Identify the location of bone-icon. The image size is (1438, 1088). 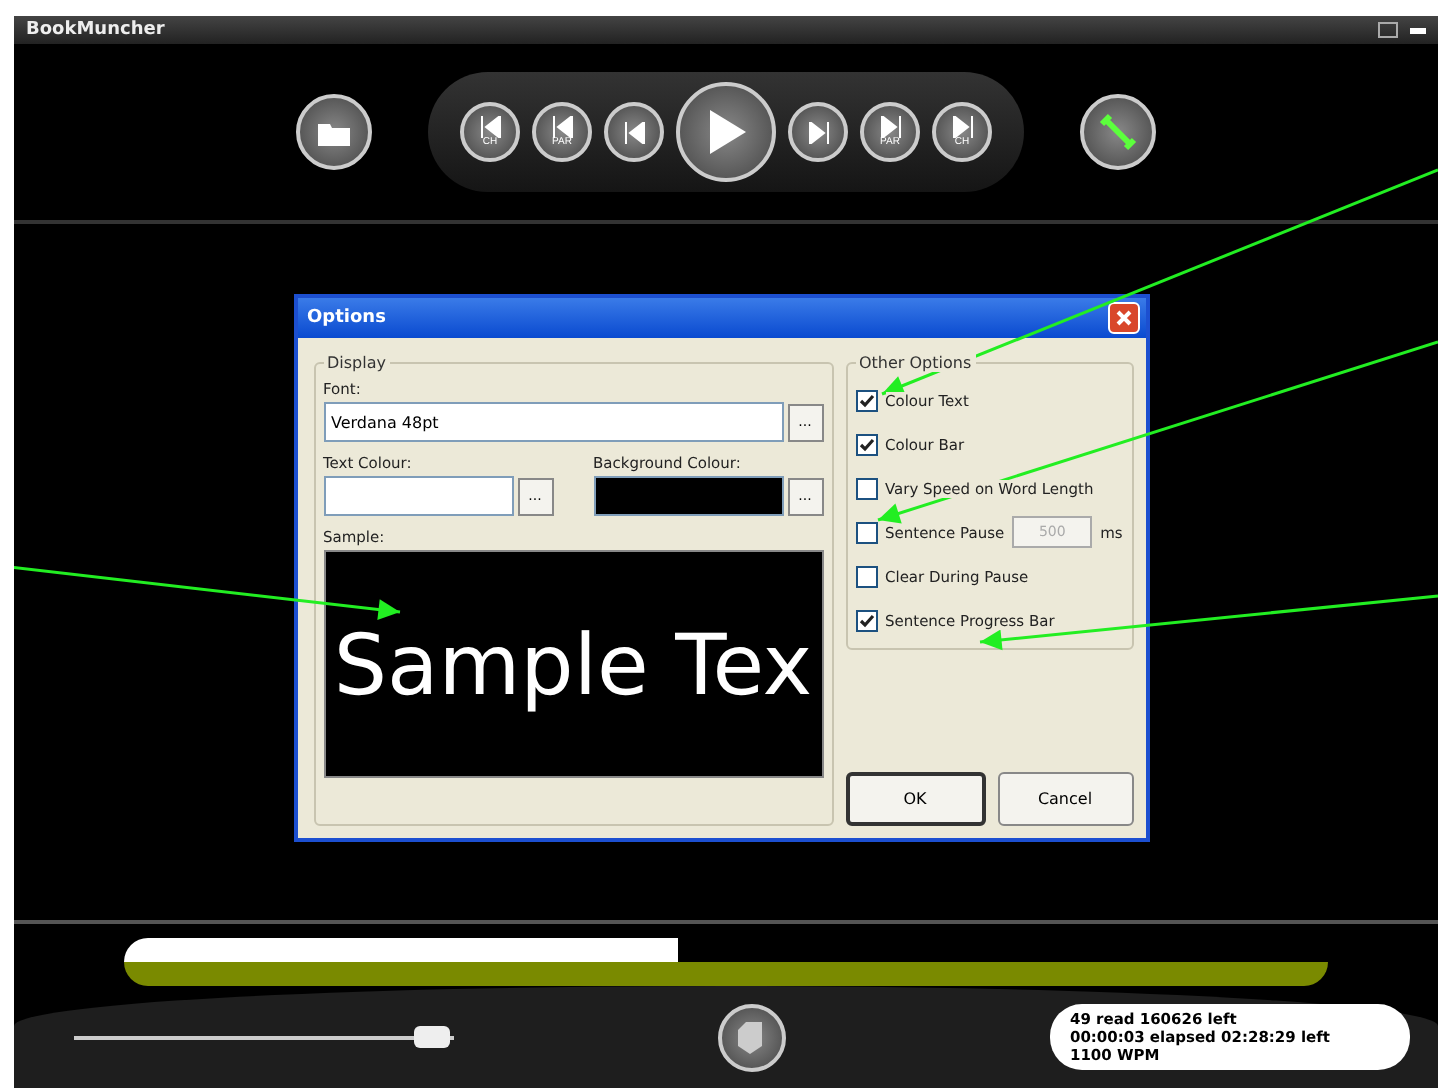
(1118, 132).